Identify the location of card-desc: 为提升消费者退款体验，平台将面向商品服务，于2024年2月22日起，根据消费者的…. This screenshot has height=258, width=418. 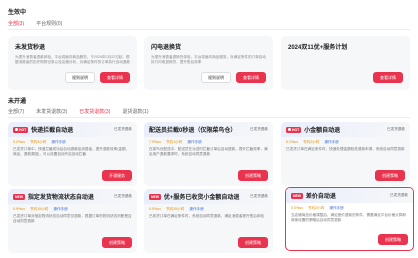
(72, 59).